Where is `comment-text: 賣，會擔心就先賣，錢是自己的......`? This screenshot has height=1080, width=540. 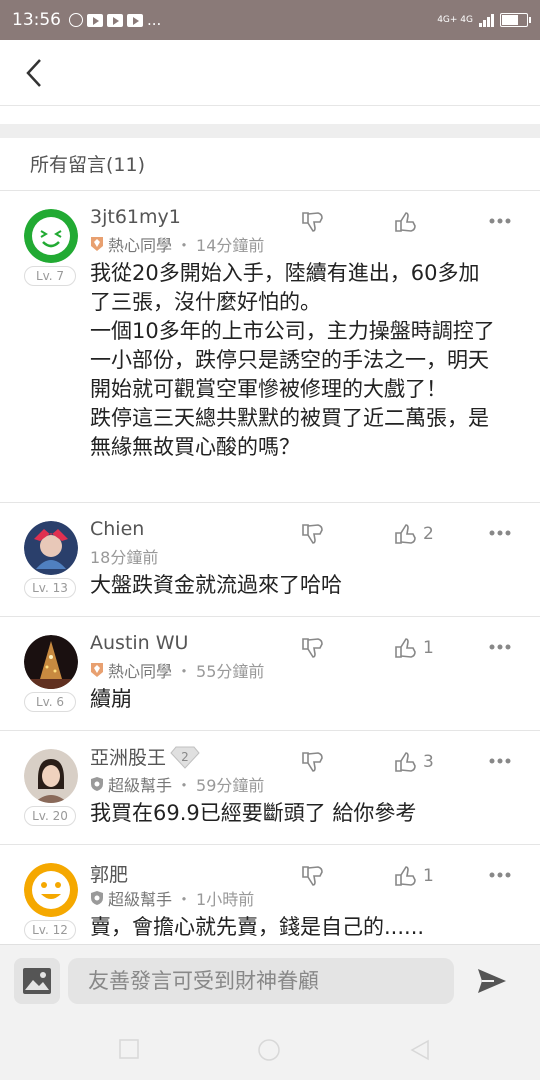
comment-text: 賣，會擔心就先賣，錢是自己的...... is located at coordinates (257, 927).